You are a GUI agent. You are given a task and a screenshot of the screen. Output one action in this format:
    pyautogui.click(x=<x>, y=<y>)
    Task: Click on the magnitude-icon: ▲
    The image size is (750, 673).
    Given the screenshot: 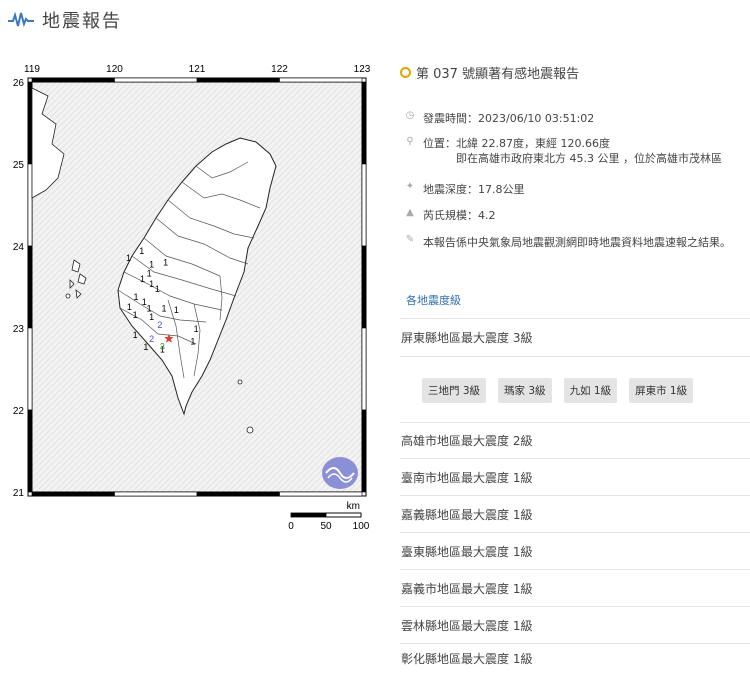 What is the action you would take?
    pyautogui.click(x=410, y=212)
    